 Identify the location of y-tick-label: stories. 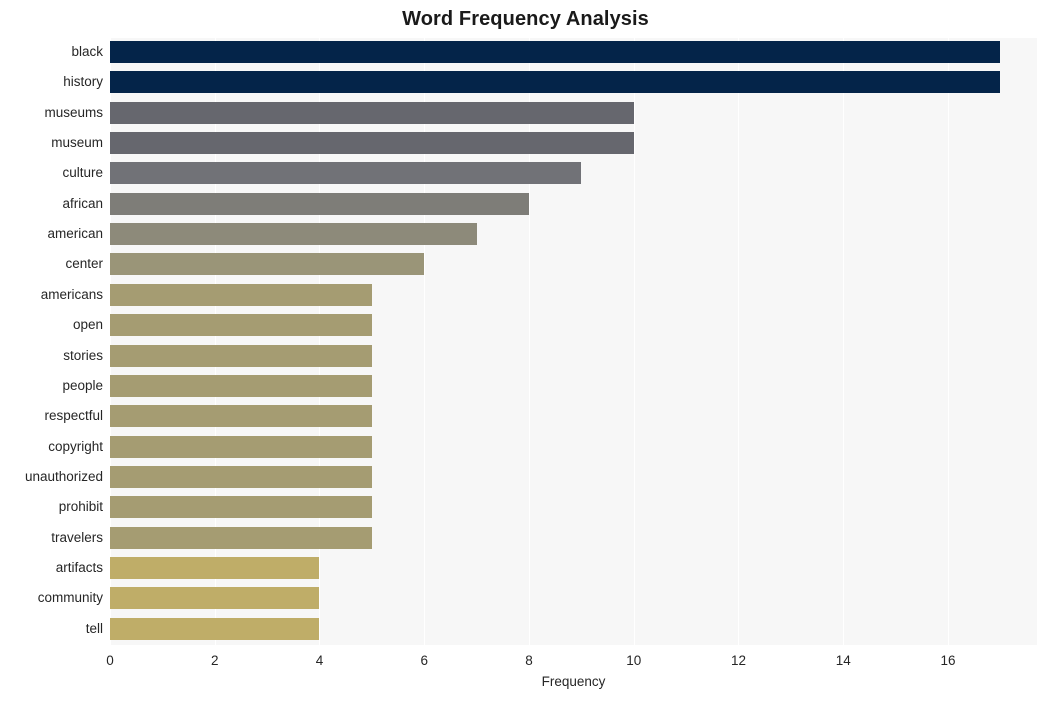
(83, 355).